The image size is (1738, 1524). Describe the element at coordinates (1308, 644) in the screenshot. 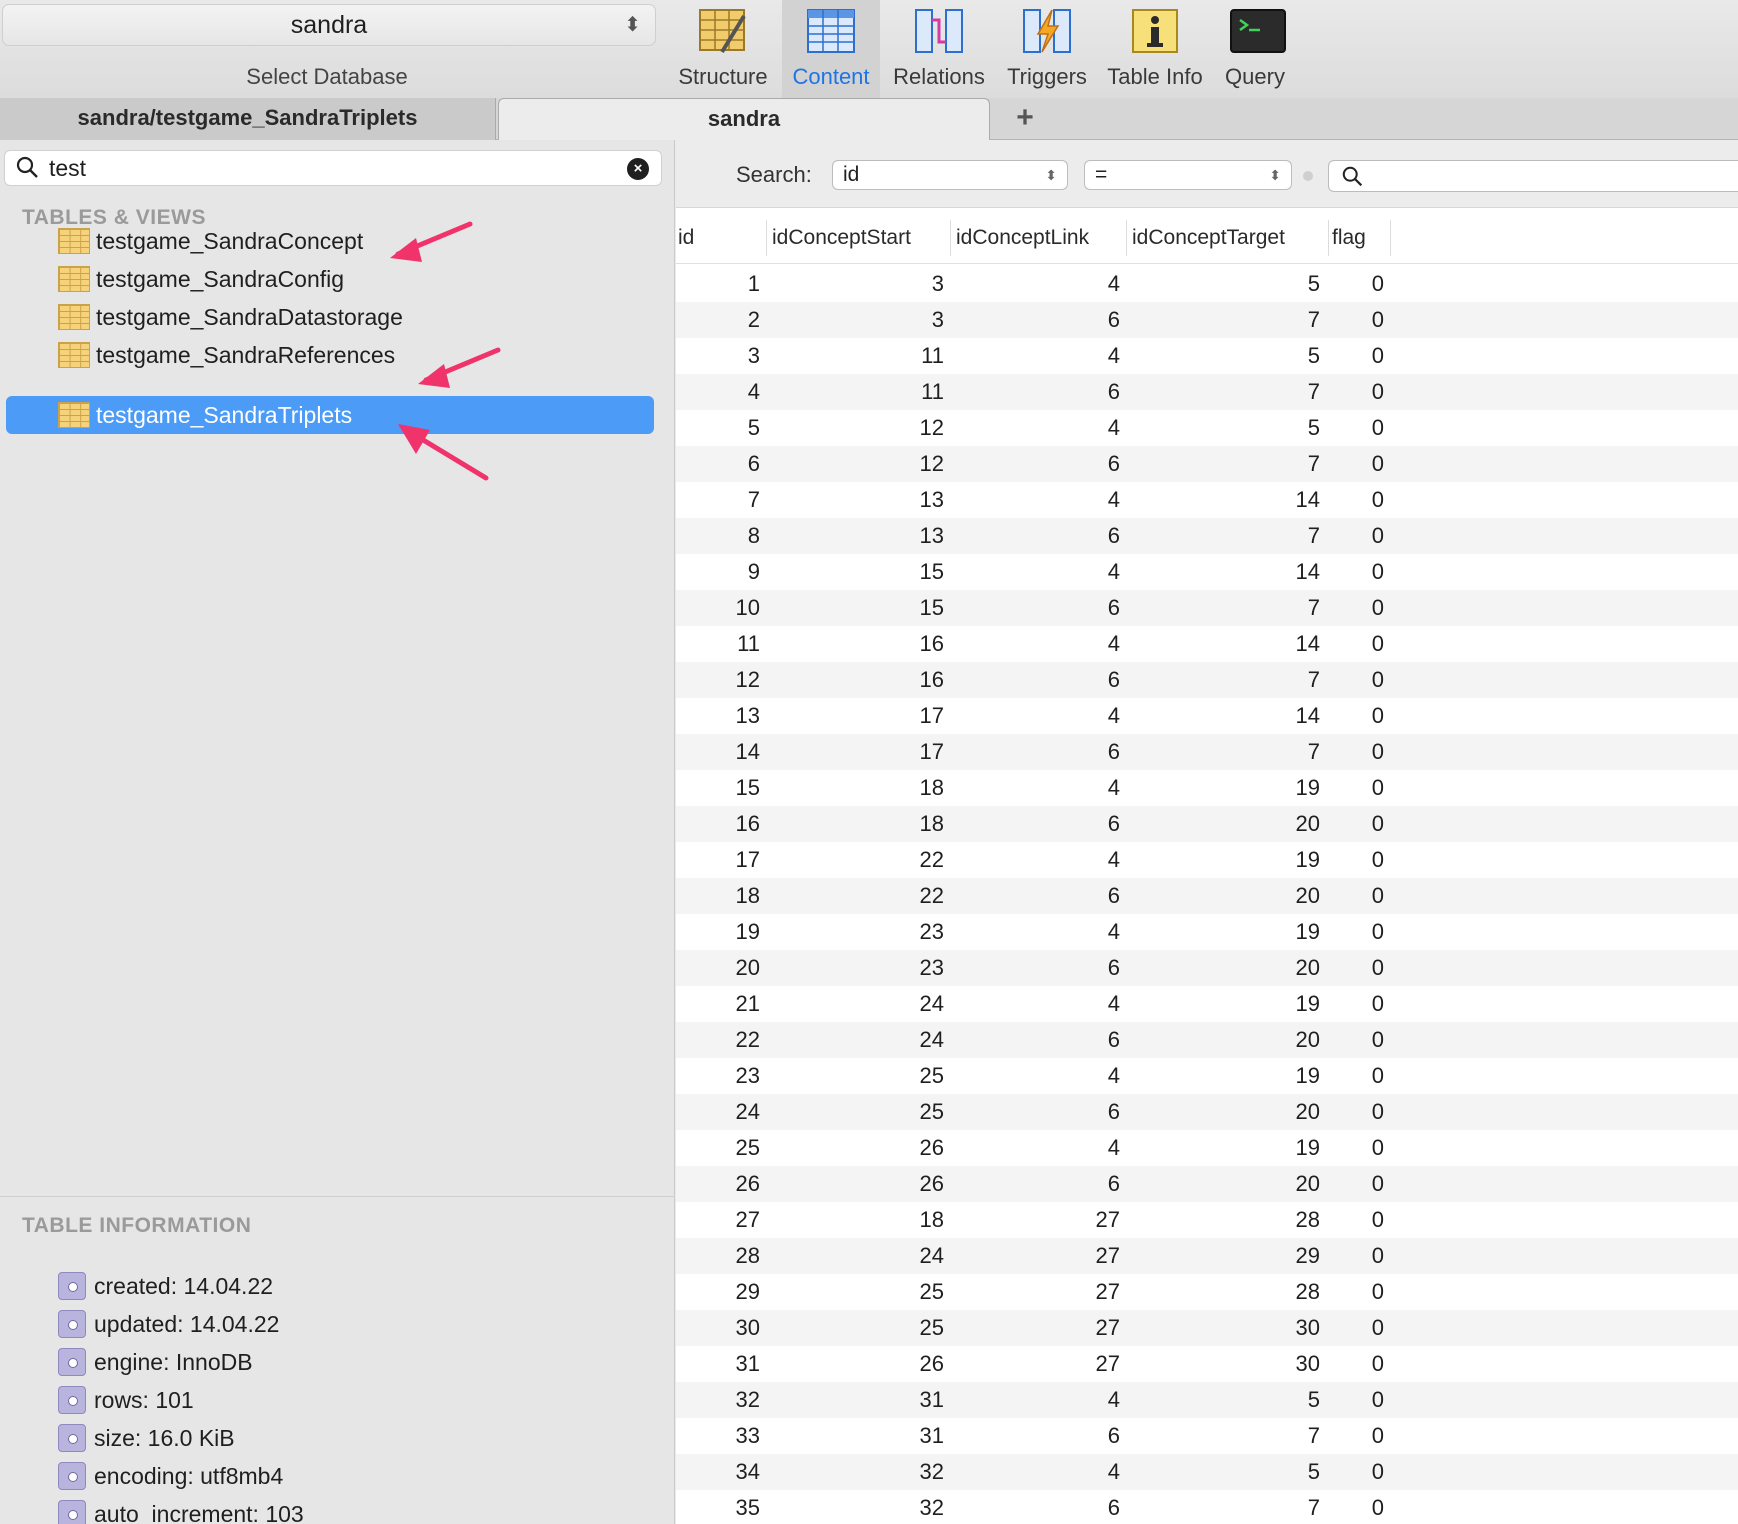

I see `table-cell-idconcepttarget: 14` at that location.